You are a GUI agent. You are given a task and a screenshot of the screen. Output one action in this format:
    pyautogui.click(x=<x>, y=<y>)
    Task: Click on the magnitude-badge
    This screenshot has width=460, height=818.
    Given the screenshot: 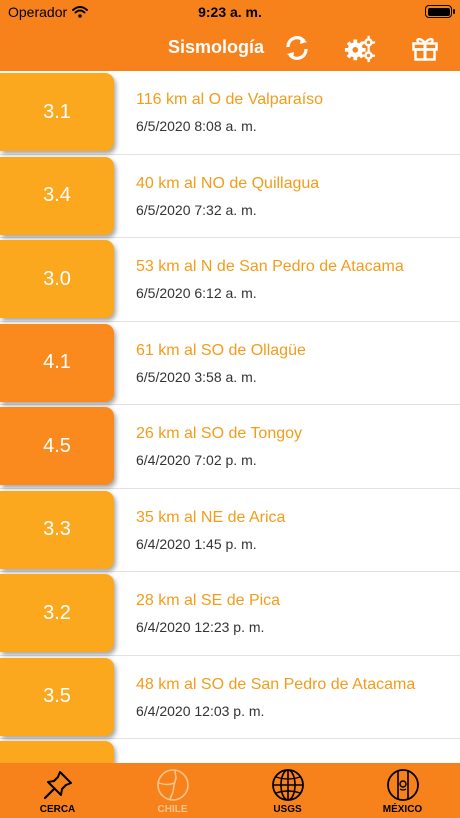 What is the action you would take?
    pyautogui.click(x=57, y=752)
    